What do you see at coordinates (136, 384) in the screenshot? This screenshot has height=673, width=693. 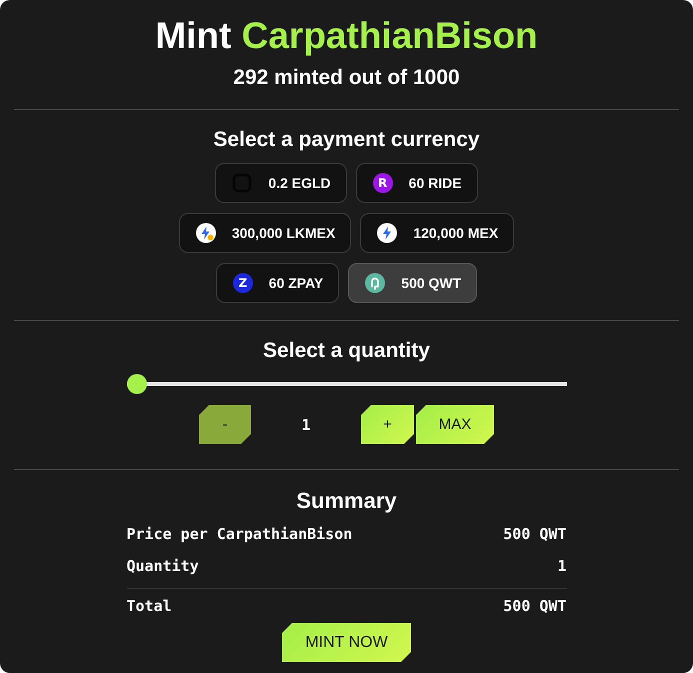 I see `slider-thumb` at bounding box center [136, 384].